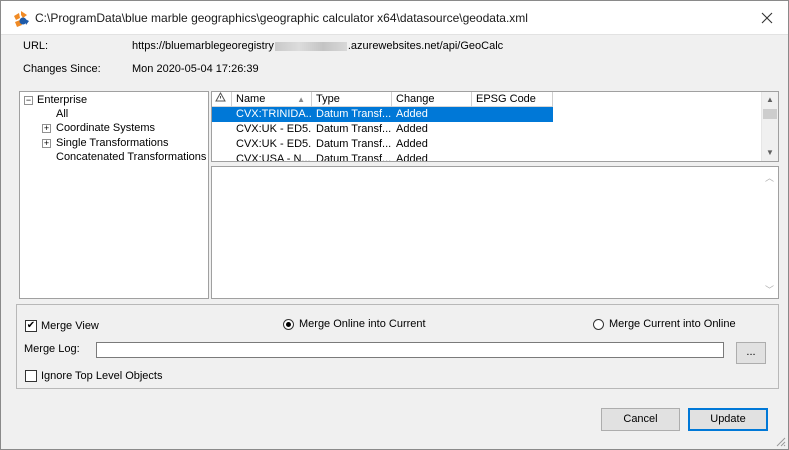 This screenshot has height=450, width=789. I want to click on redacted-blur, so click(310, 46).